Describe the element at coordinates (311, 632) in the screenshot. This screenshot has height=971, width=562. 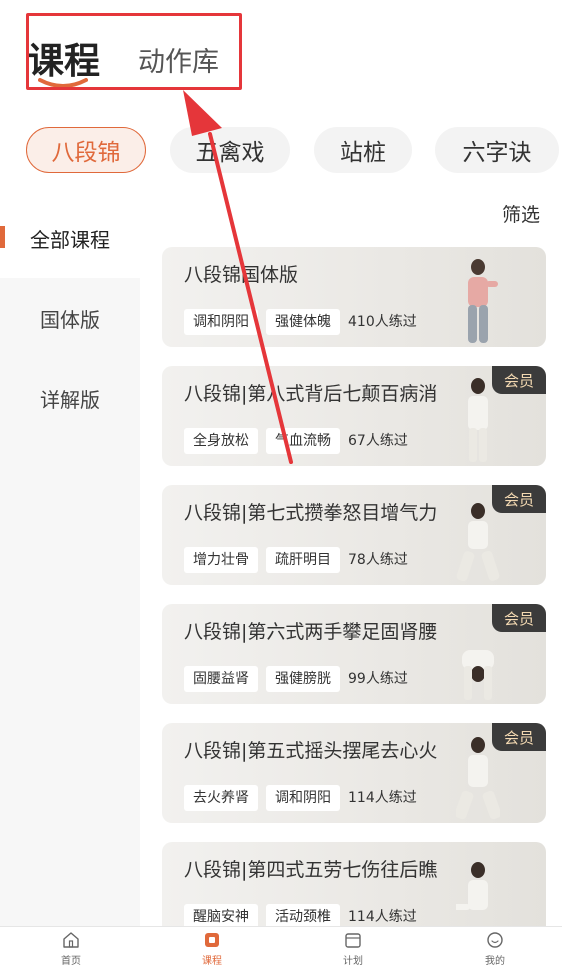
I see `course-title: 八段锦|第六式两手攀足固肾腰` at that location.